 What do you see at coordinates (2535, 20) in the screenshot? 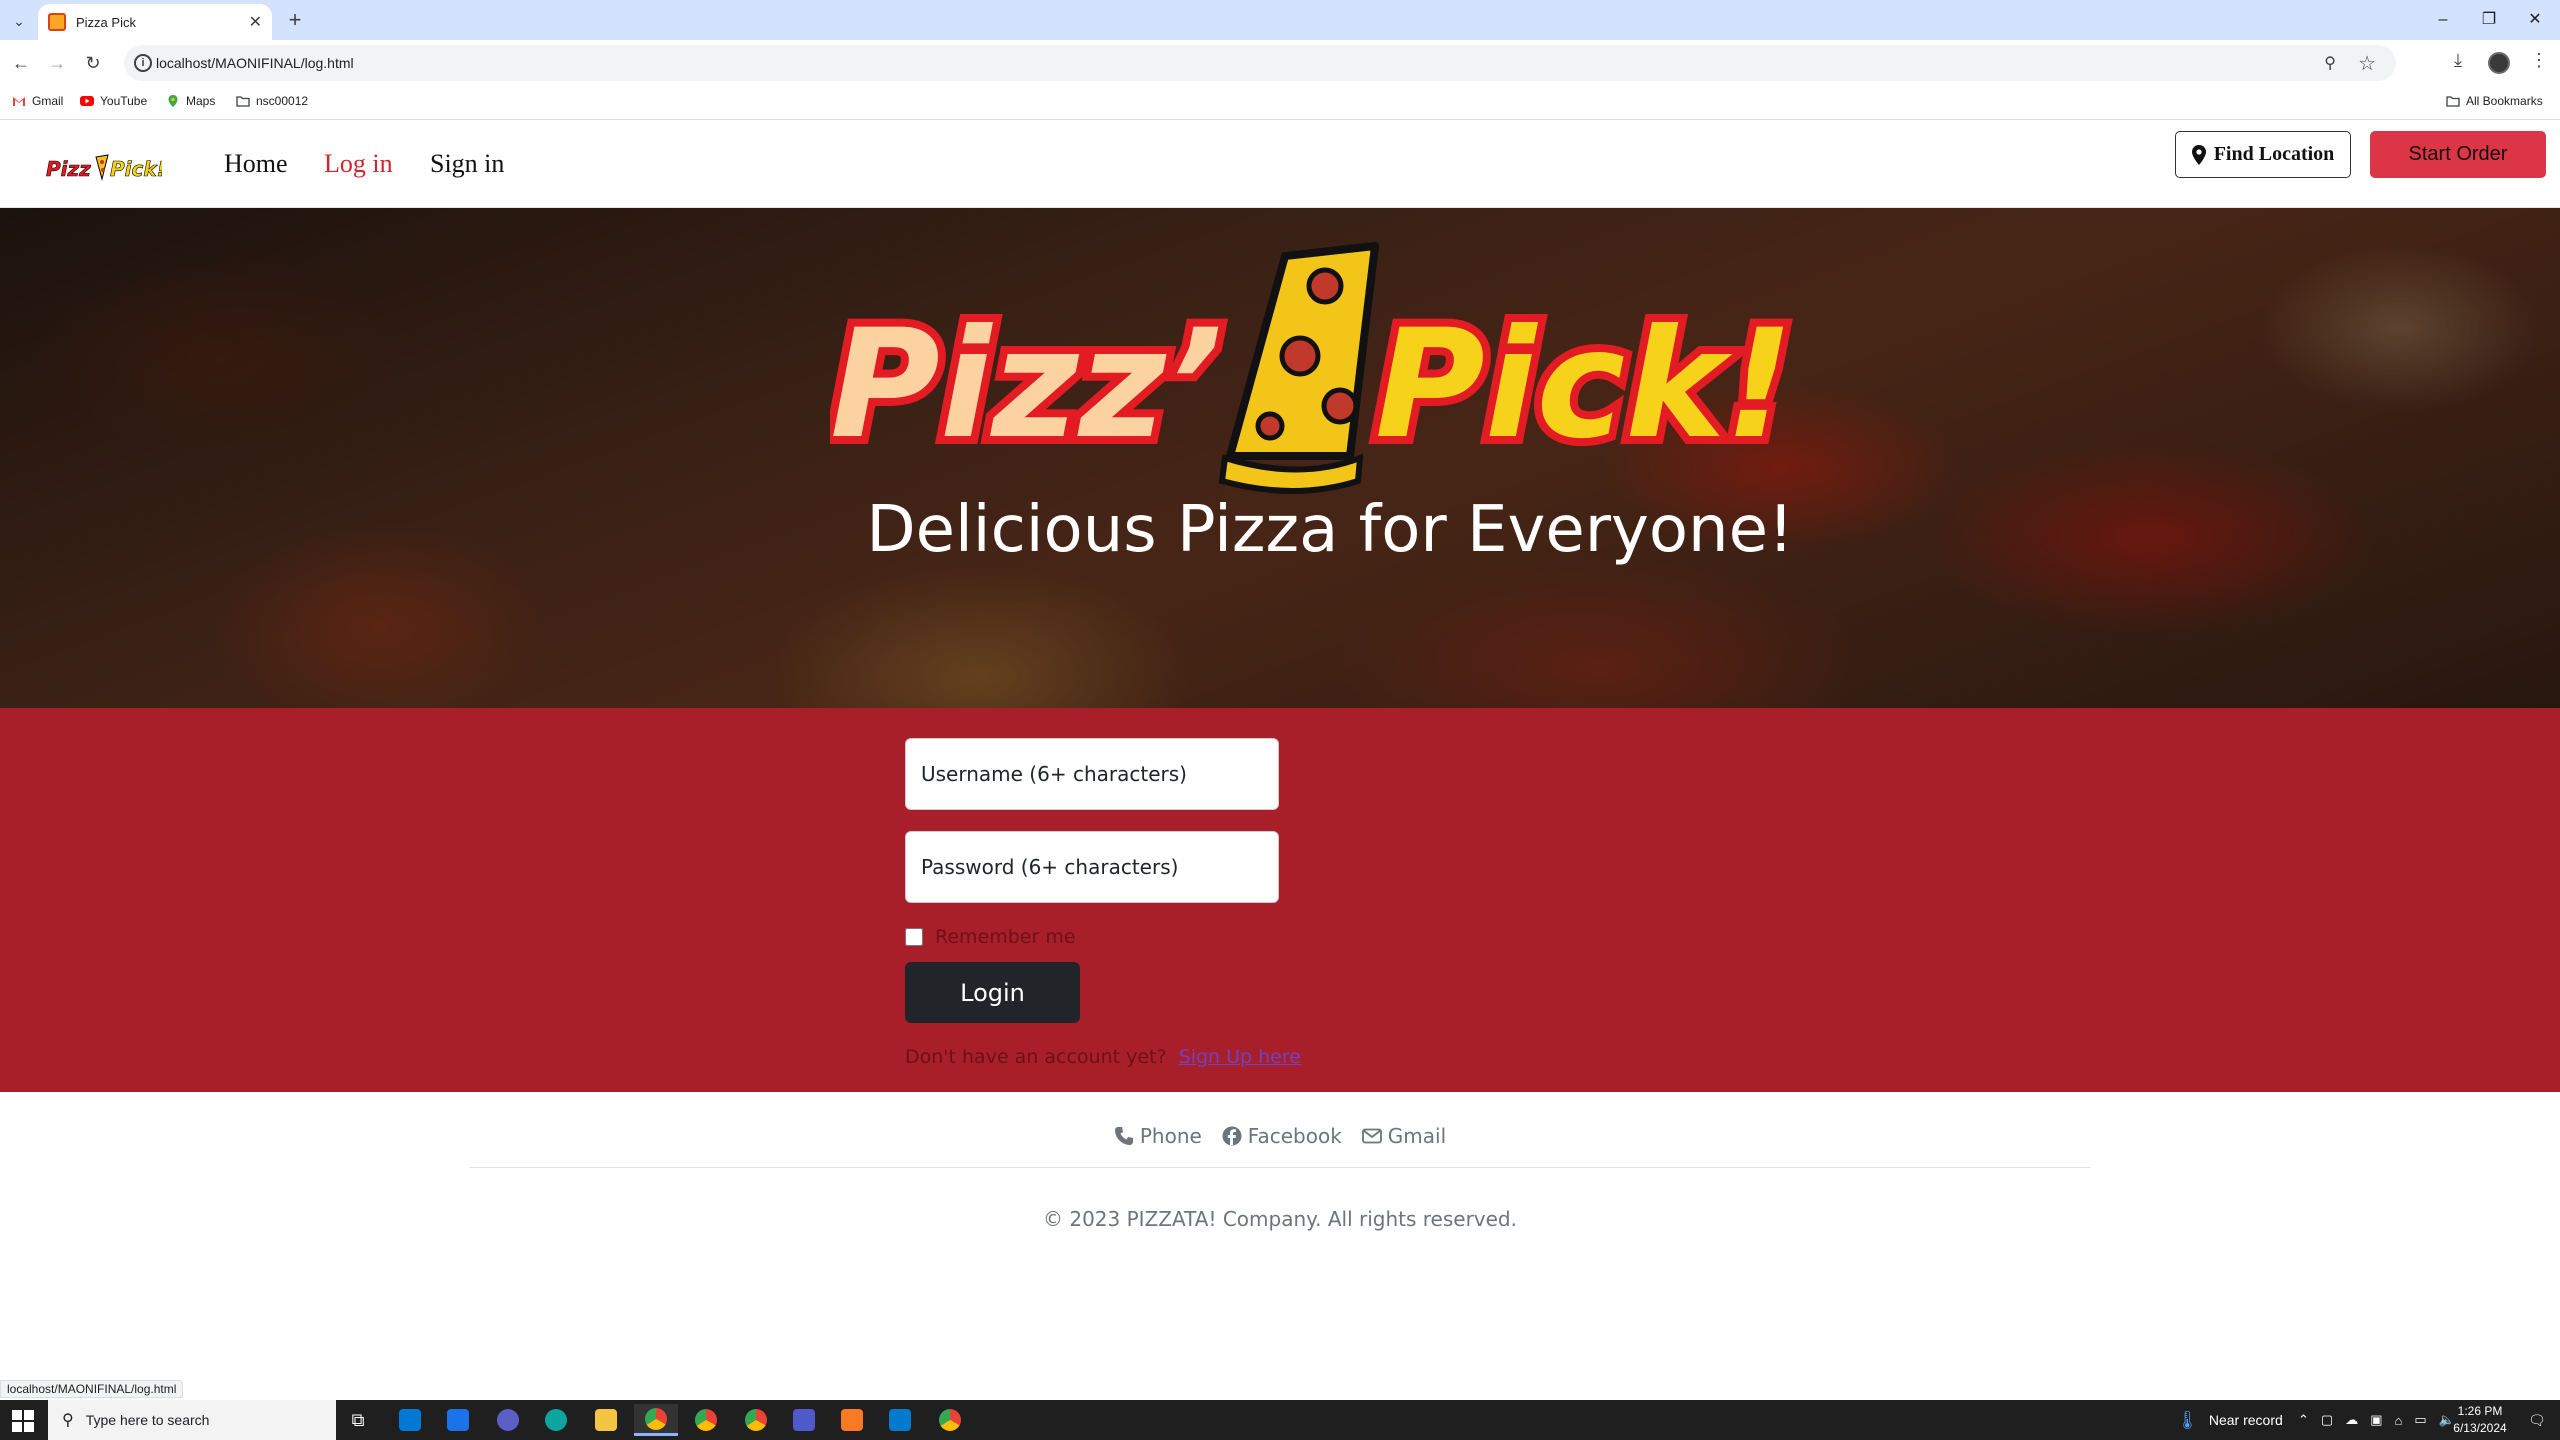
I see `window-close-icon: ✕` at bounding box center [2535, 20].